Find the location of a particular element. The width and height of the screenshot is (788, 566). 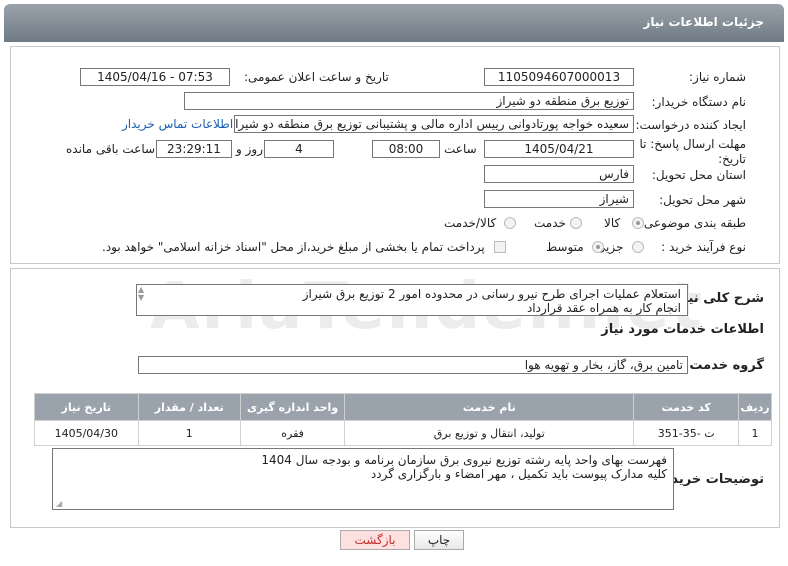

category-goods-service-radio is located at coordinates (510, 223).